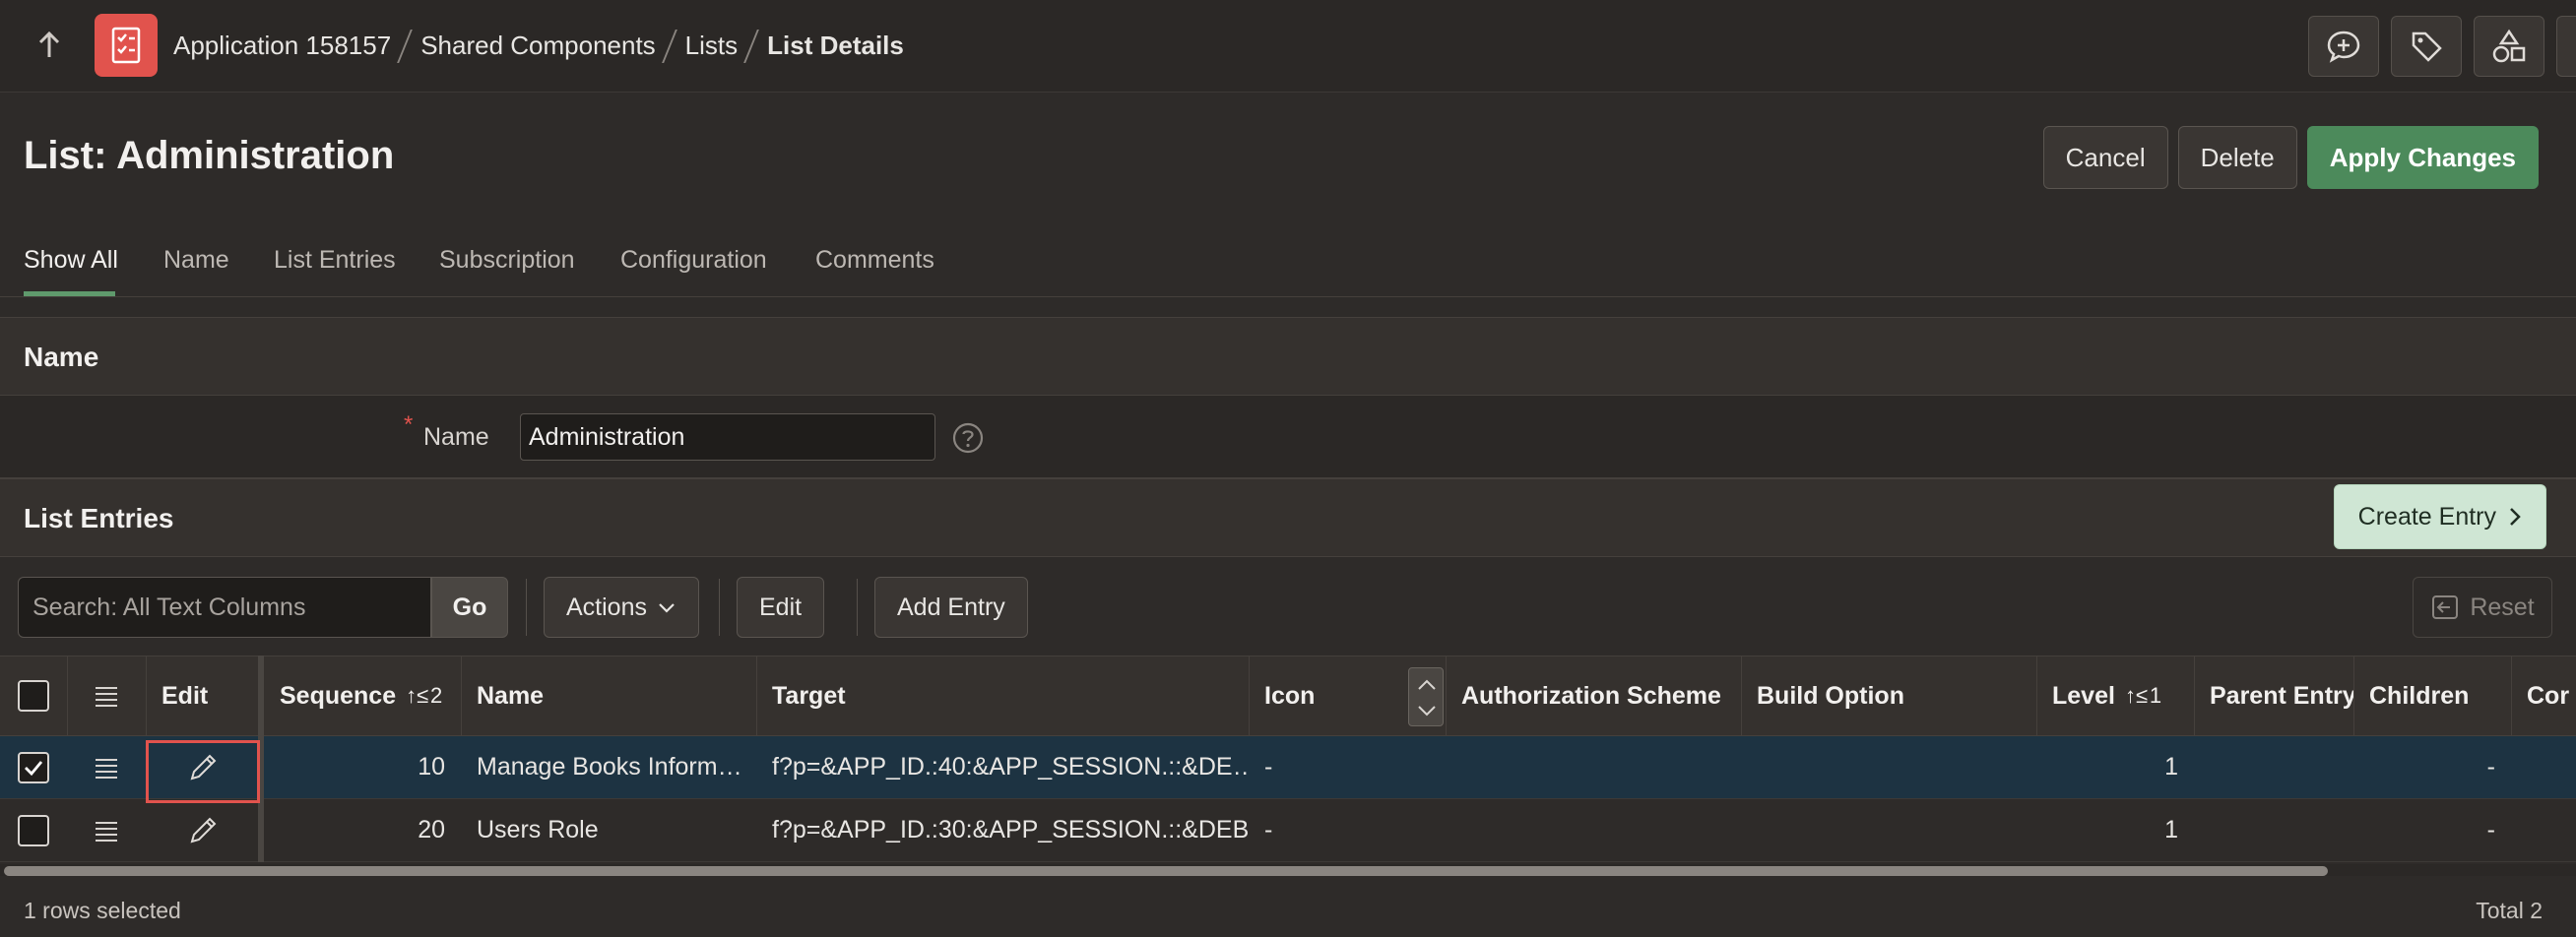 The height and width of the screenshot is (937, 2576). What do you see at coordinates (1427, 711) in the screenshot?
I see `chevron-down-icon` at bounding box center [1427, 711].